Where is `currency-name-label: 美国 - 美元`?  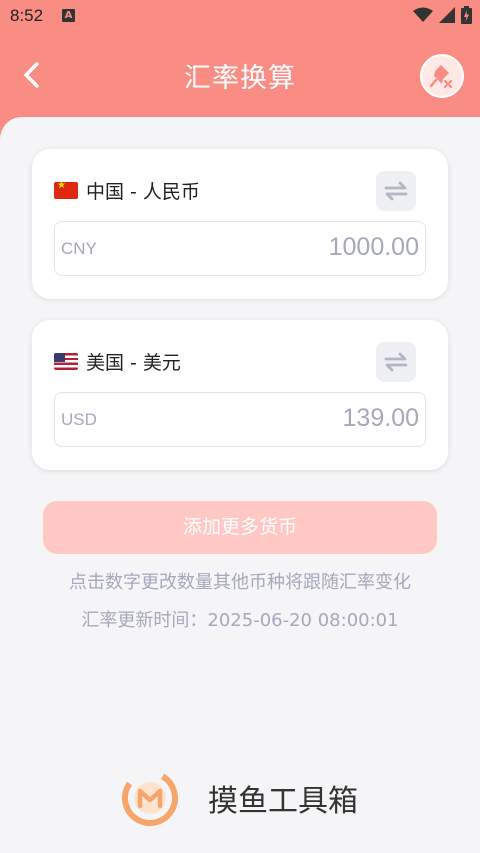 currency-name-label: 美国 - 美元 is located at coordinates (133, 363).